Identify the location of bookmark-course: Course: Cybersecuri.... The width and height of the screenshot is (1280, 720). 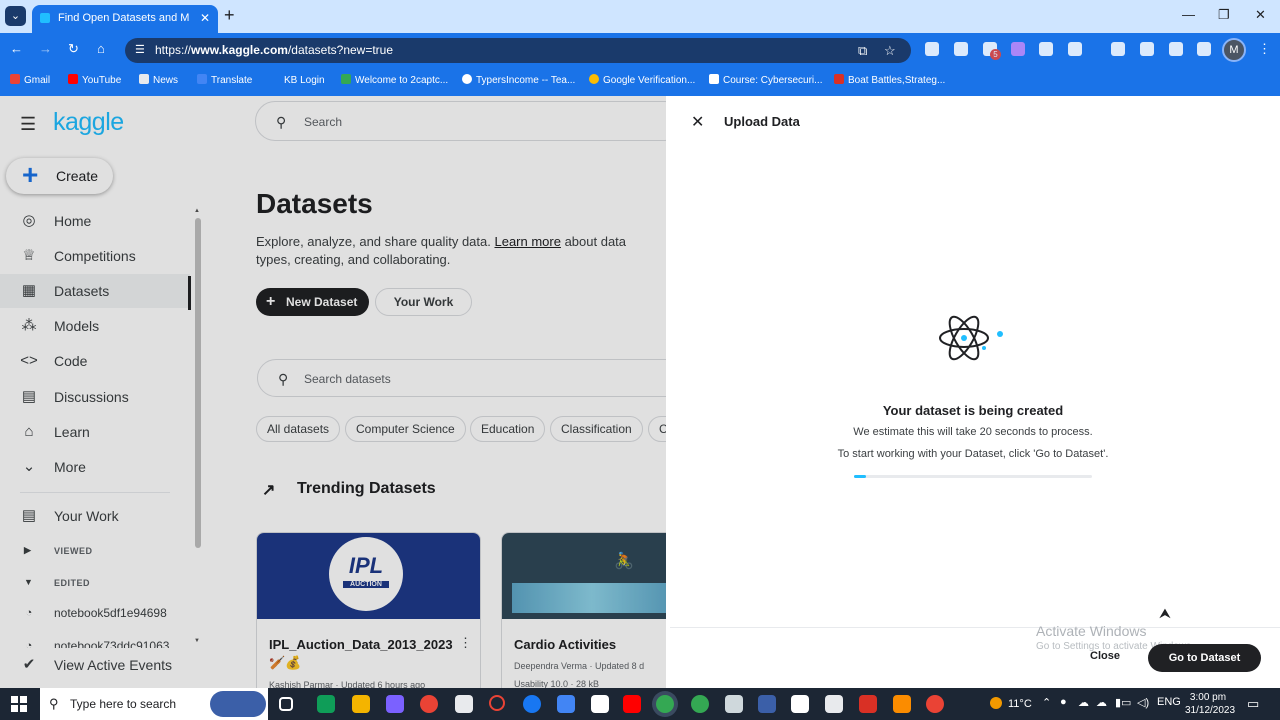
(765, 80).